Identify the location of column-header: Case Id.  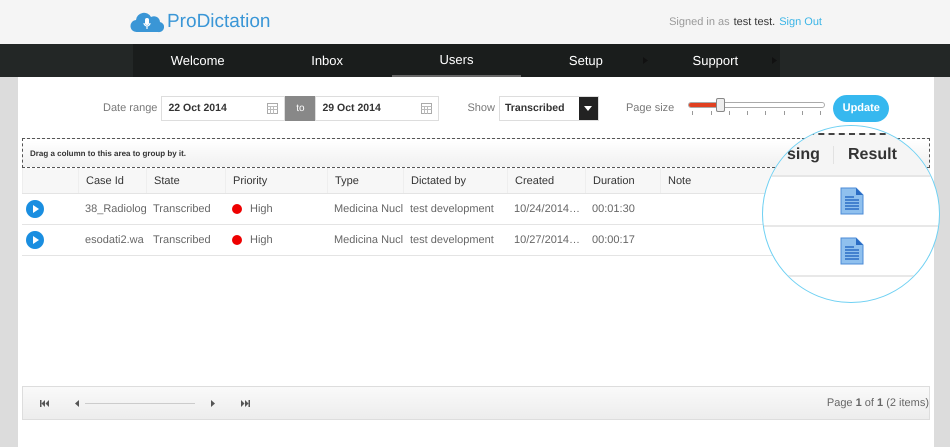
(112, 180).